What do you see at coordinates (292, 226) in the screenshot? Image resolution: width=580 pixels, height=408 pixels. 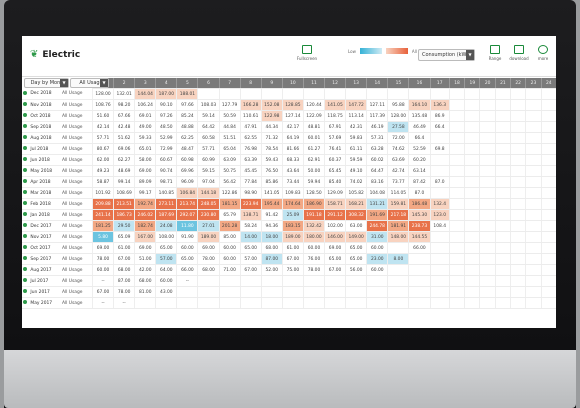 I see `usage-cell: 183.15` at bounding box center [292, 226].